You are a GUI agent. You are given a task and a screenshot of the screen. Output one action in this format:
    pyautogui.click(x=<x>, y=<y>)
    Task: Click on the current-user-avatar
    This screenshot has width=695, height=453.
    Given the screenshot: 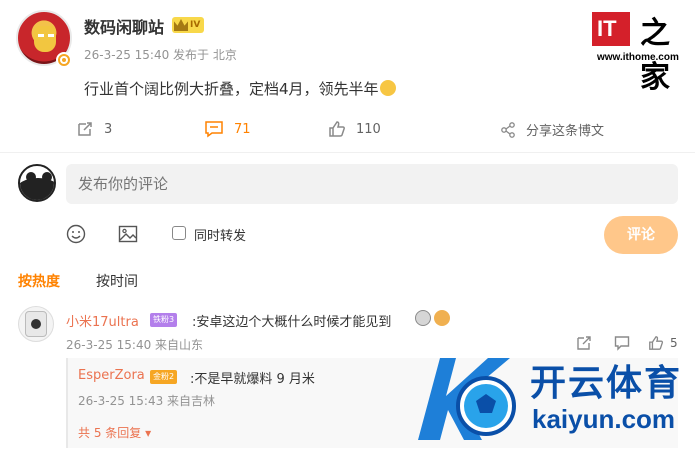 What is the action you would take?
    pyautogui.click(x=37, y=183)
    